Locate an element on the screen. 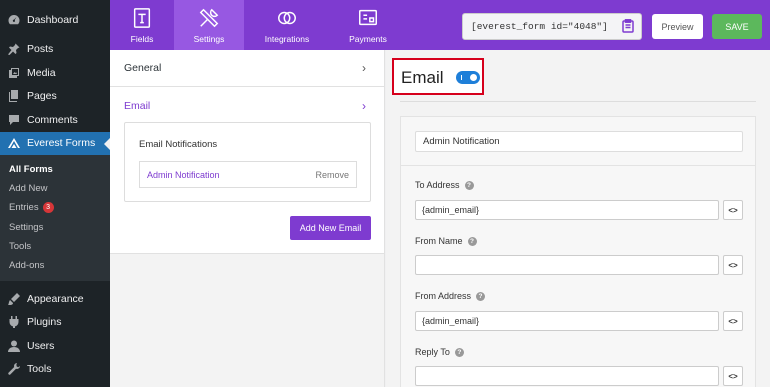 This screenshot has width=770, height=387. entries-count-badge: 3 is located at coordinates (48, 208).